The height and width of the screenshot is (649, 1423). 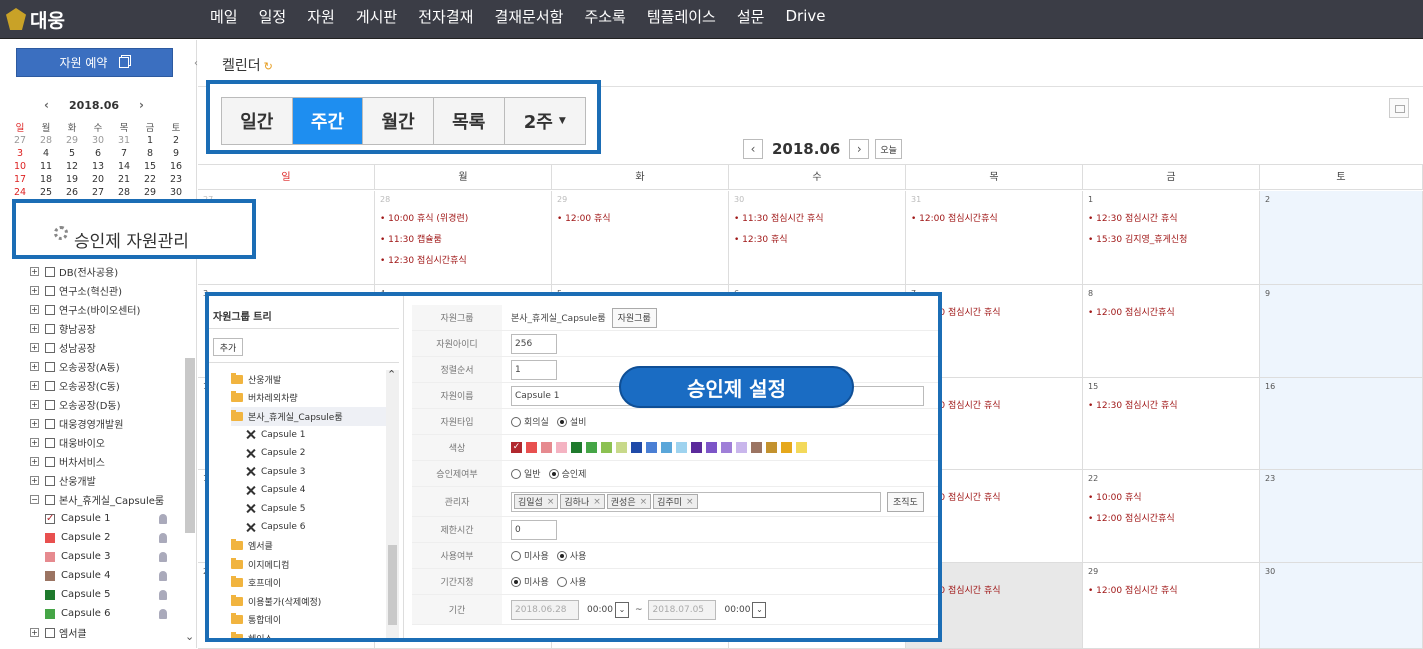 I want to click on mini-cal-day: 7, so click(x=124, y=153).